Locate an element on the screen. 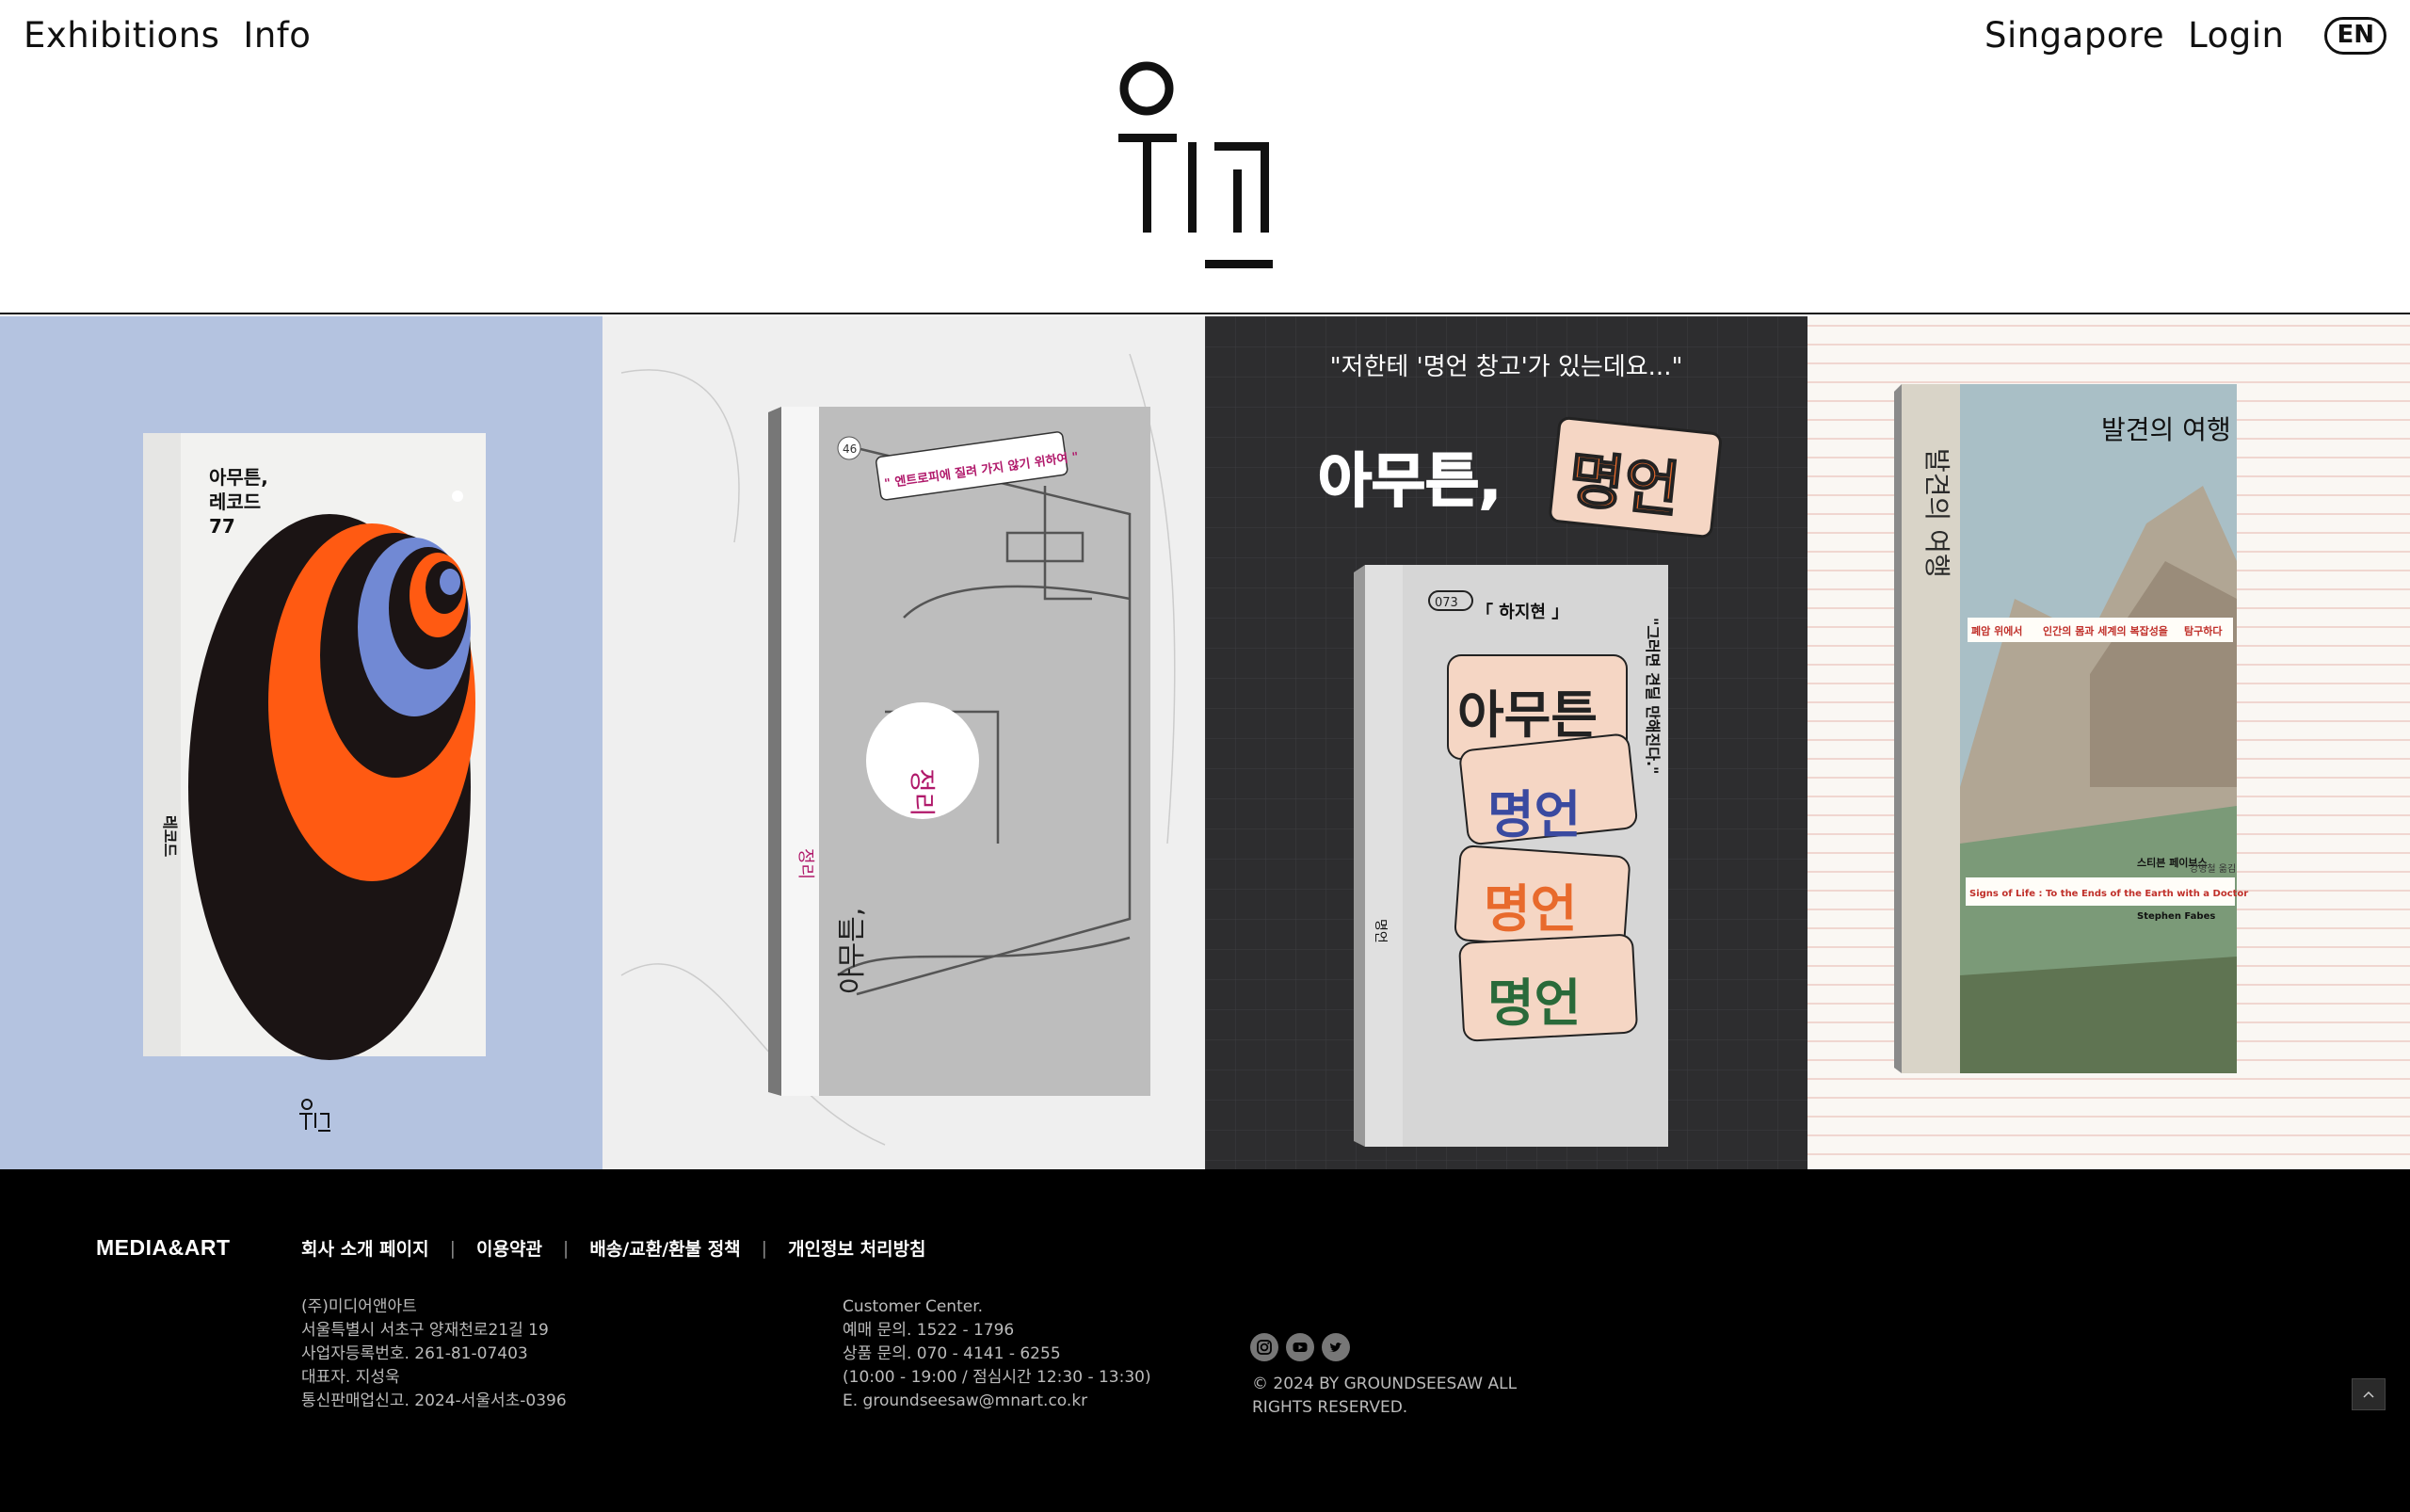 This screenshot has height=1512, width=2410. book-panel-record: 아무튼, 레코드 77 레코드 is located at coordinates (301, 742).